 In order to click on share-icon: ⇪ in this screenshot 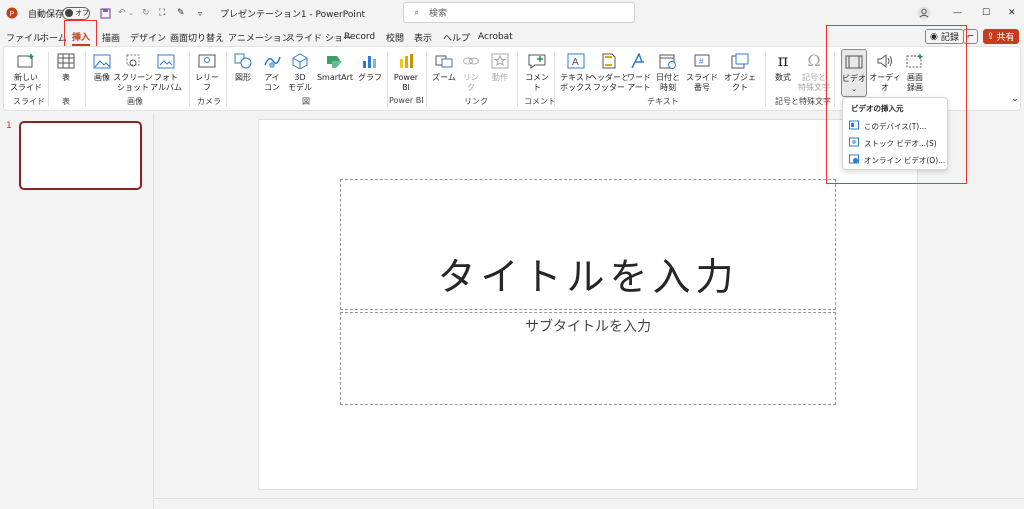, I will do `click(991, 36)`.